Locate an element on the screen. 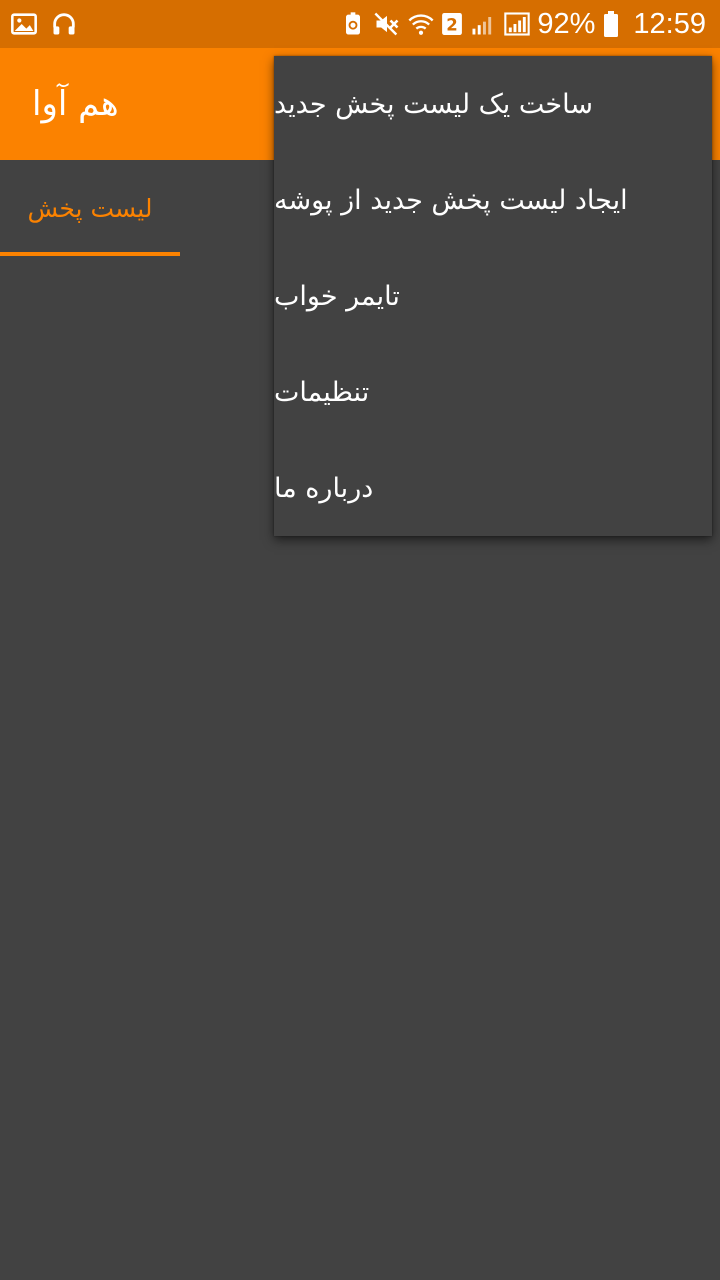 This screenshot has width=720, height=1280. menu-item-sleep-timer: تایمر خواب is located at coordinates (493, 296).